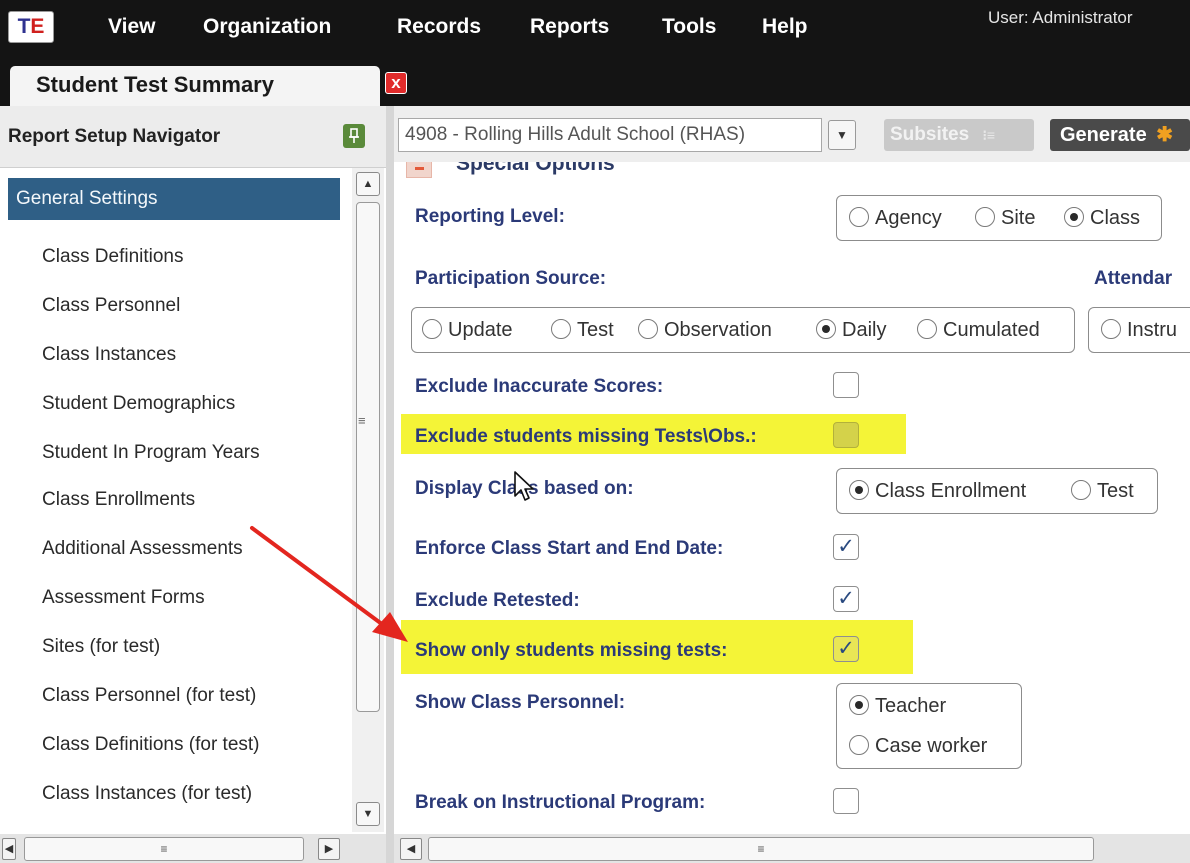 This screenshot has height=863, width=1190. What do you see at coordinates (846, 599) in the screenshot?
I see `exclude-retested-checkbox: ✓` at bounding box center [846, 599].